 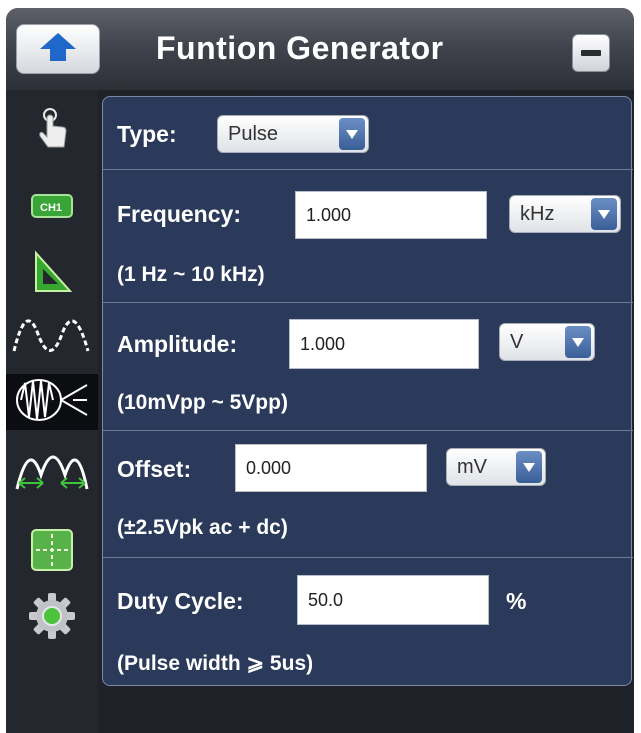 What do you see at coordinates (331, 468) in the screenshot?
I see `offset-input: 0.000` at bounding box center [331, 468].